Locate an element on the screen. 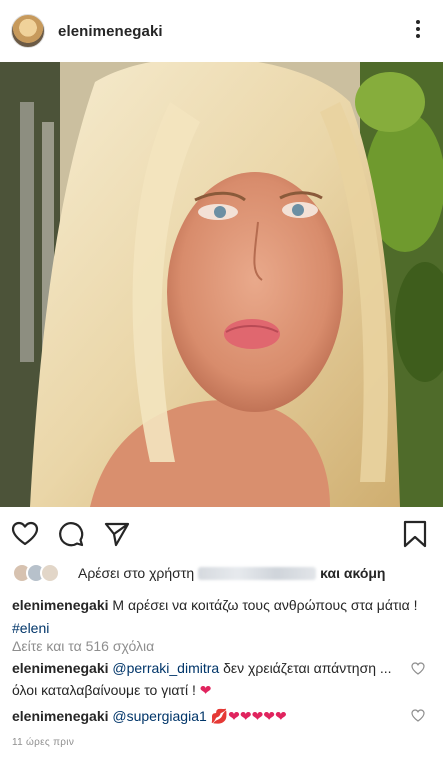 The image size is (443, 768). comment-icon is located at coordinates (71, 534).